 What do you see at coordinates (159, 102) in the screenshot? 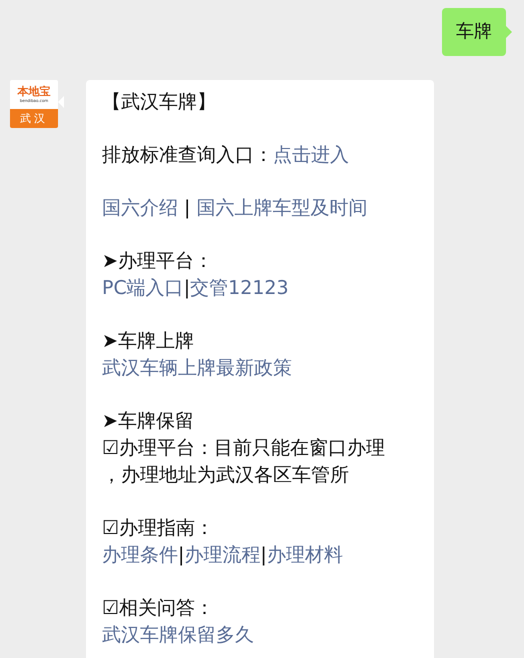
I see `message-text: 【武汉车牌】` at bounding box center [159, 102].